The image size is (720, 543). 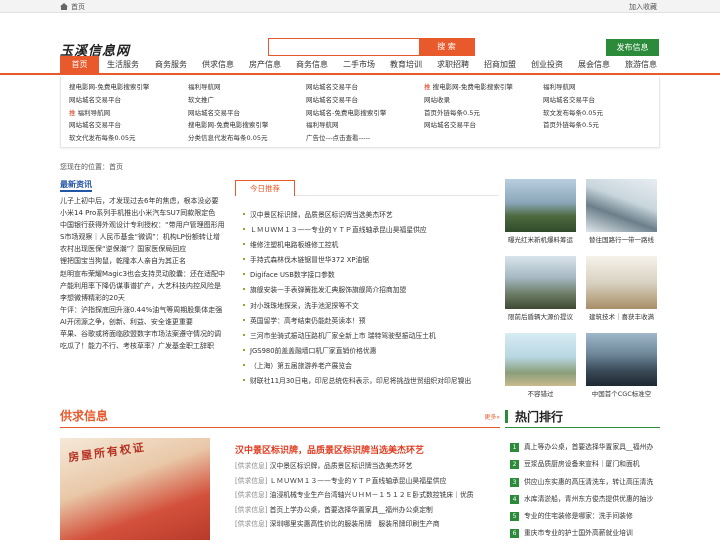 I want to click on ranking-item-text: 真上等办公桌，首要选择华置家具__福州办, so click(x=588, y=447).